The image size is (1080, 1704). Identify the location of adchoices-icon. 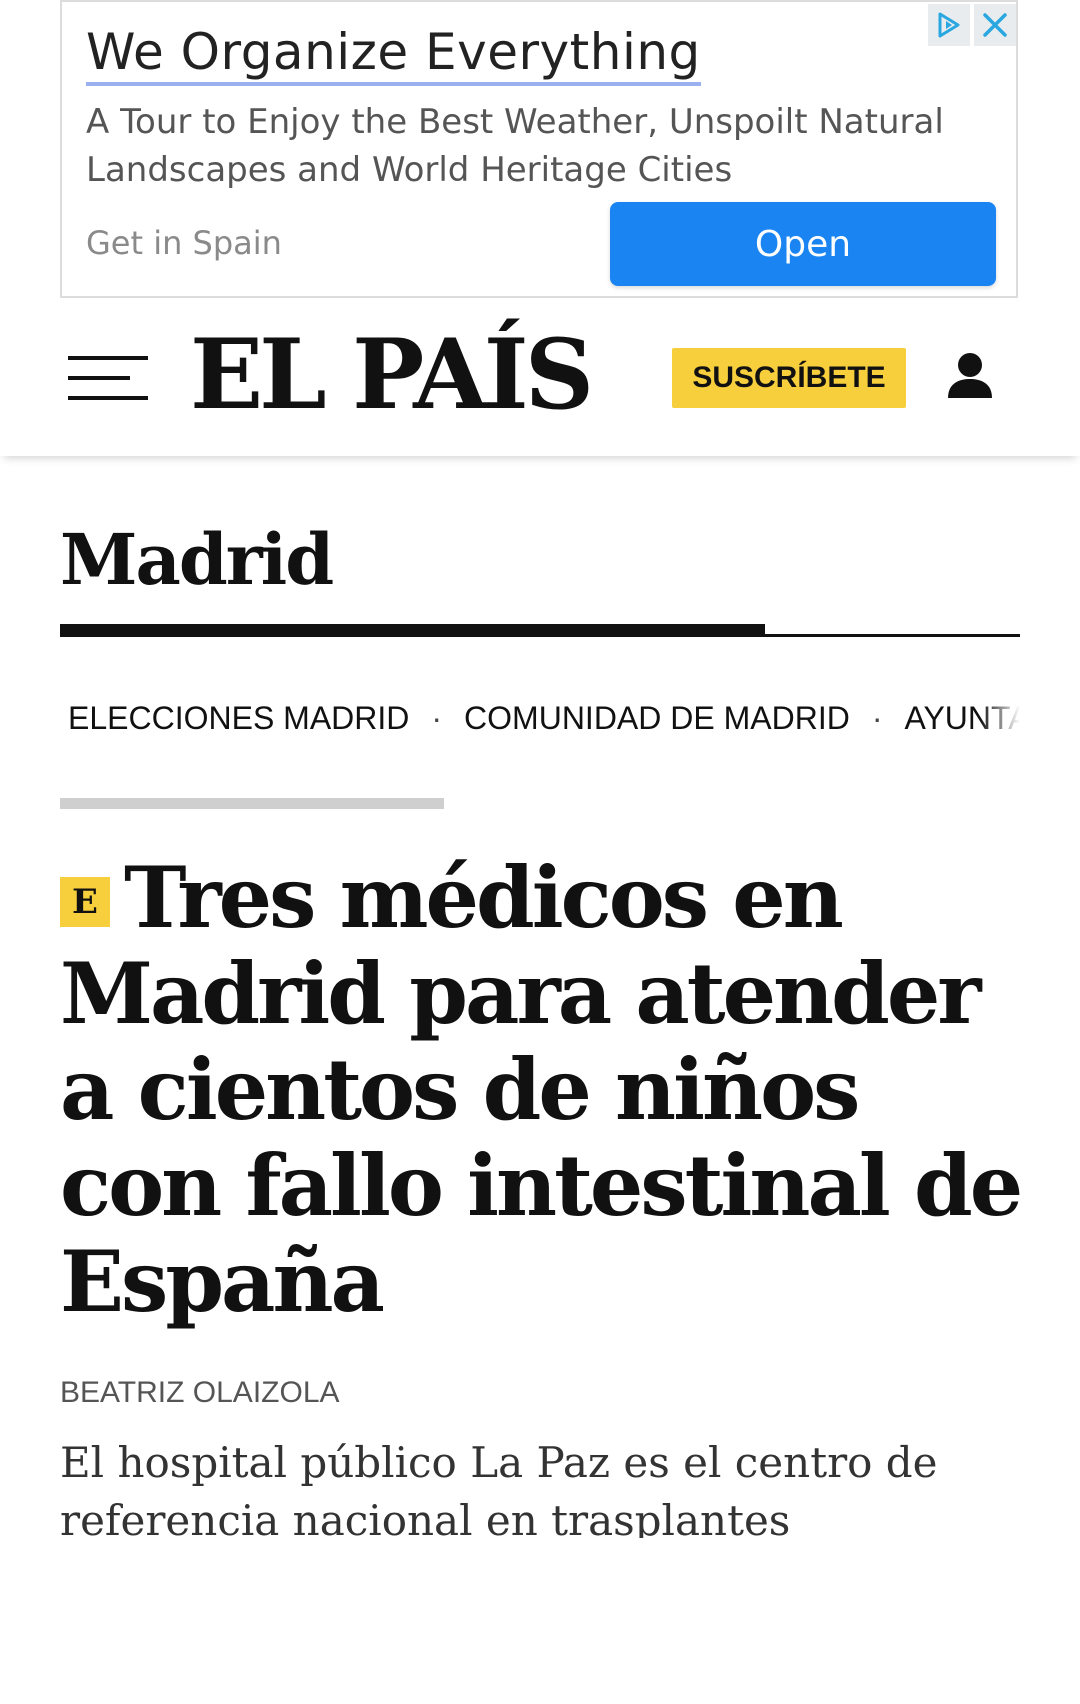
(949, 25).